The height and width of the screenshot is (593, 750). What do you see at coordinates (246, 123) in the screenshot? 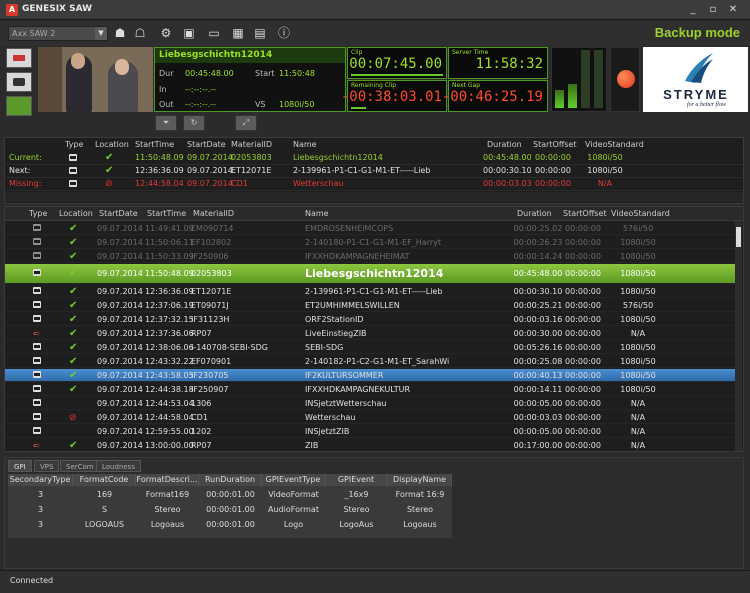
I see `expand-button: ⤢` at bounding box center [246, 123].